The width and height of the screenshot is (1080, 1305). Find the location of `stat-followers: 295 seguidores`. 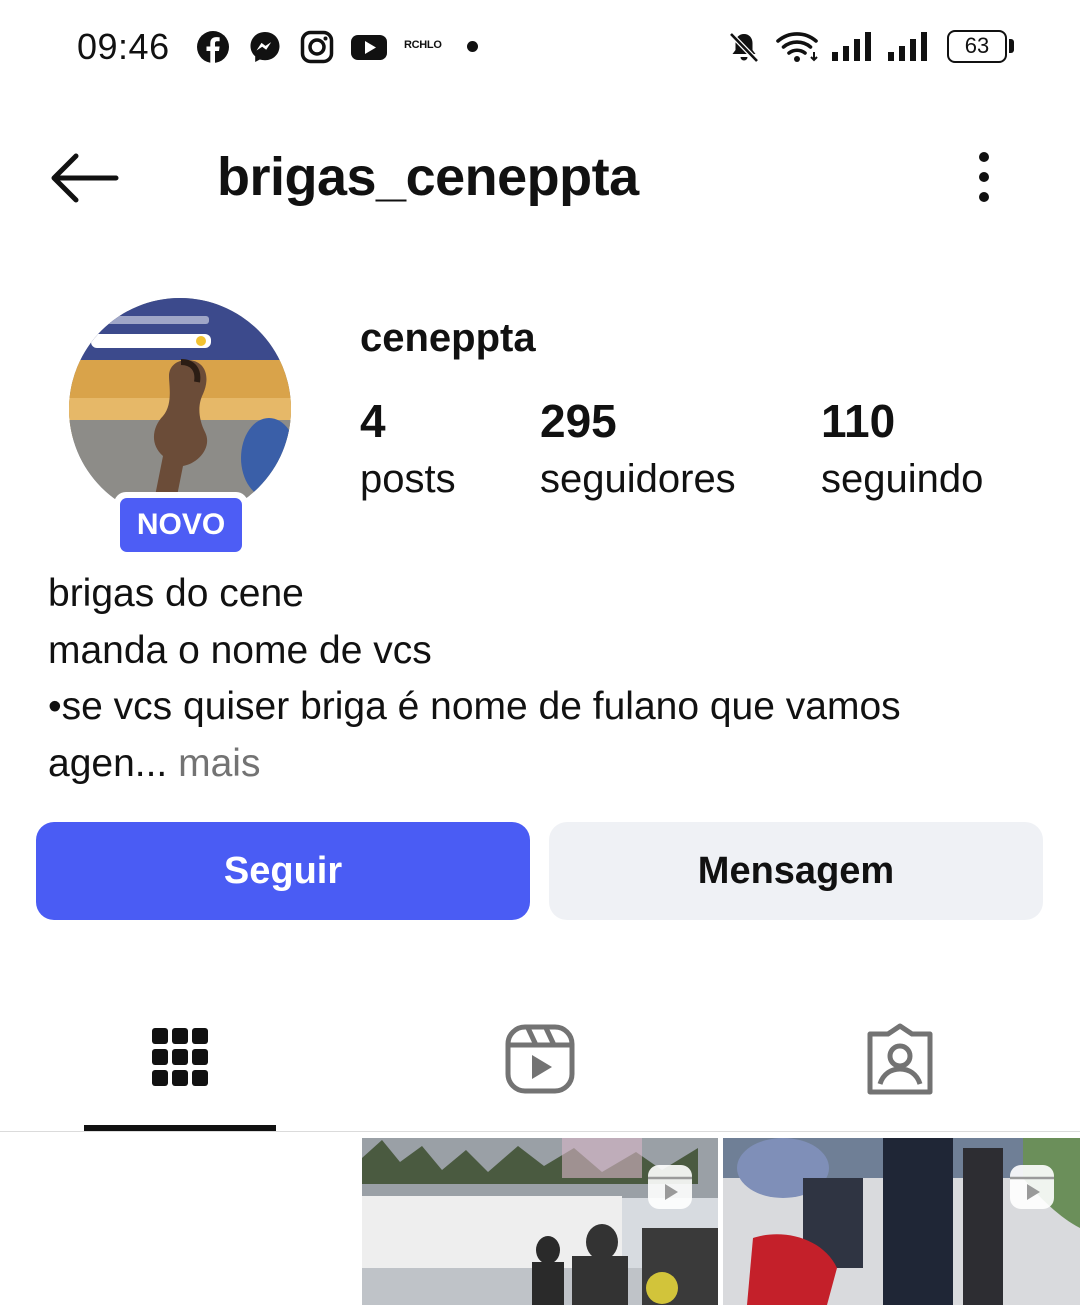

stat-followers: 295 seguidores is located at coordinates (638, 448).